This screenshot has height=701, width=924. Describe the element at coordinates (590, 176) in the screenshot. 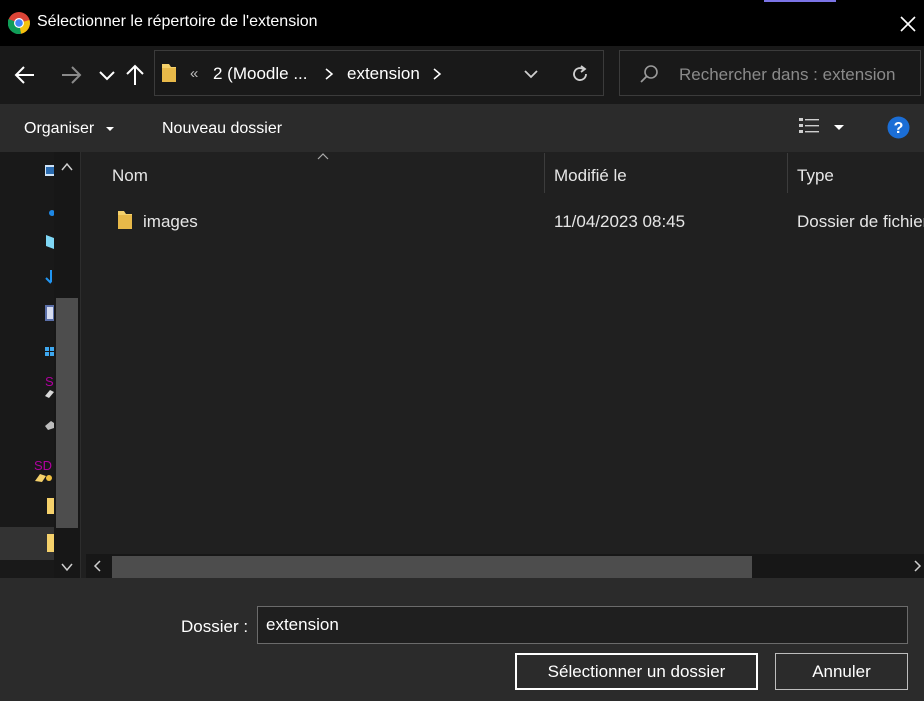

I see `column-header-modified: Modifié le` at that location.